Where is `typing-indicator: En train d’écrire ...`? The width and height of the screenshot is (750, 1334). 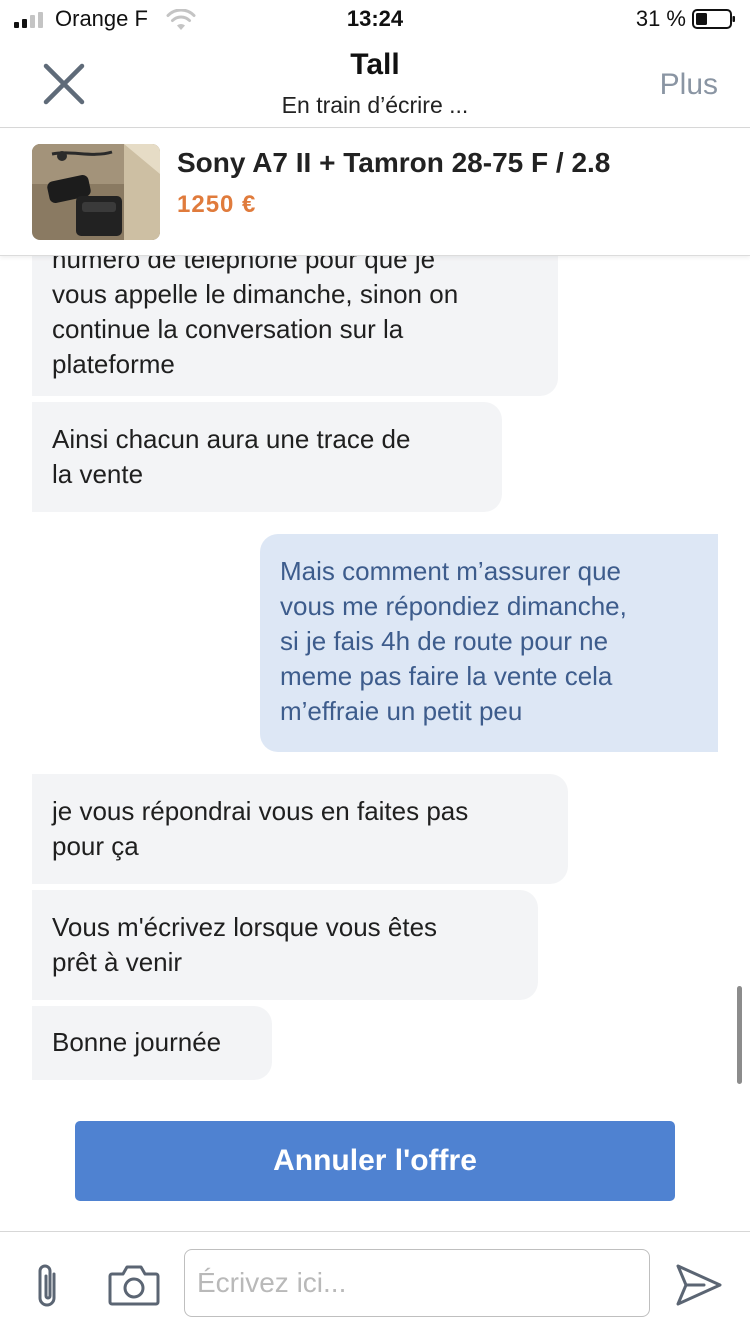
typing-indicator: En train d’écrire ... is located at coordinates (375, 105).